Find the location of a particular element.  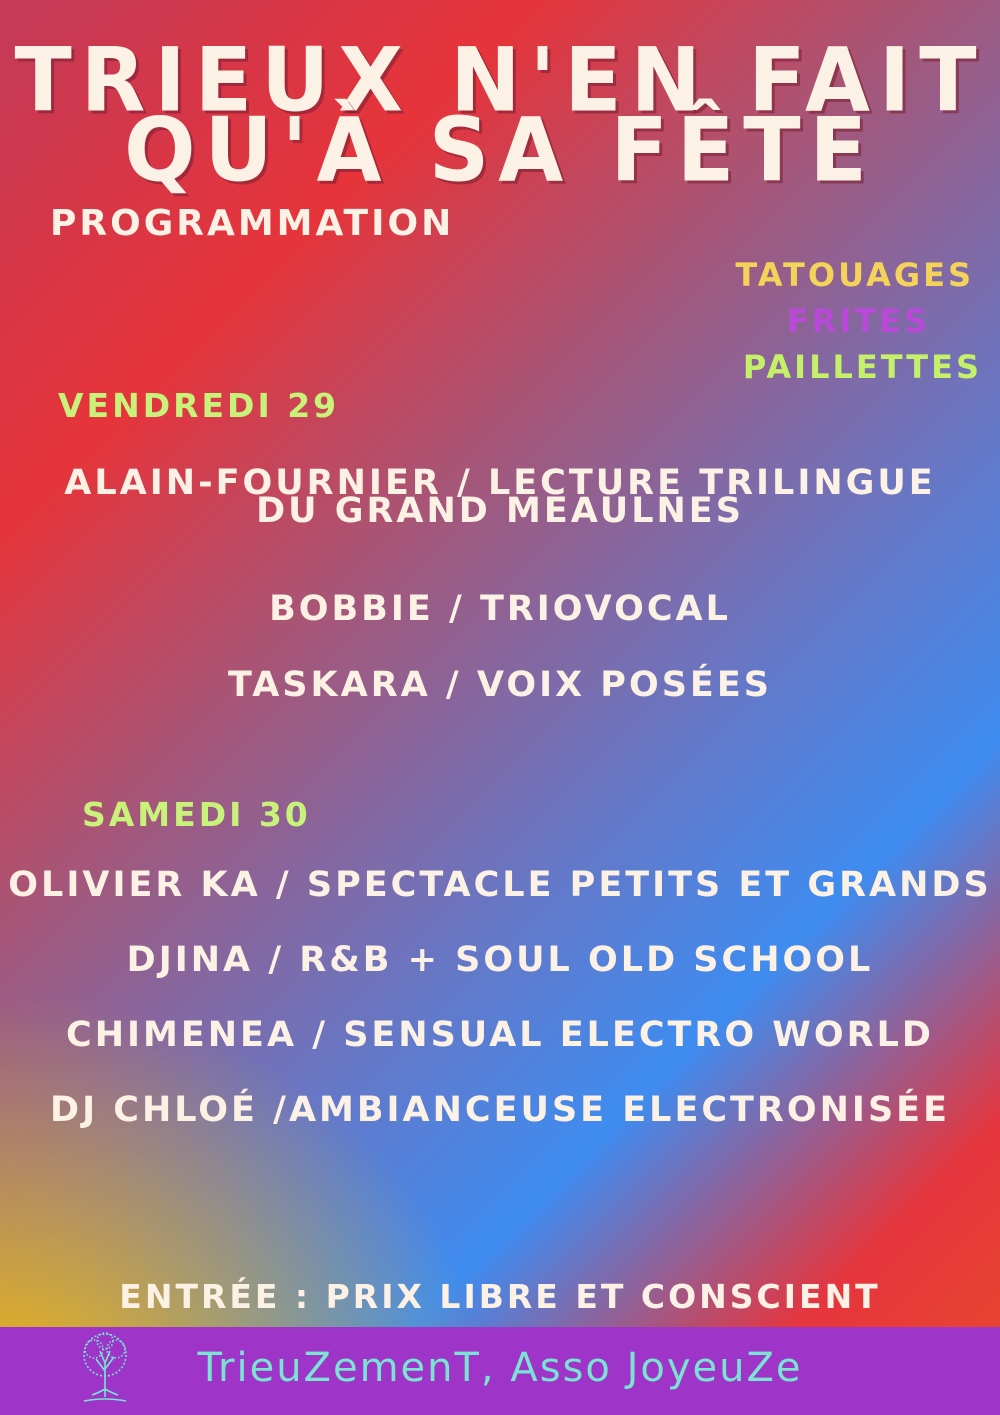

extras-list: TATOUAGES FRITES PAILLETTES is located at coordinates (858, 321).